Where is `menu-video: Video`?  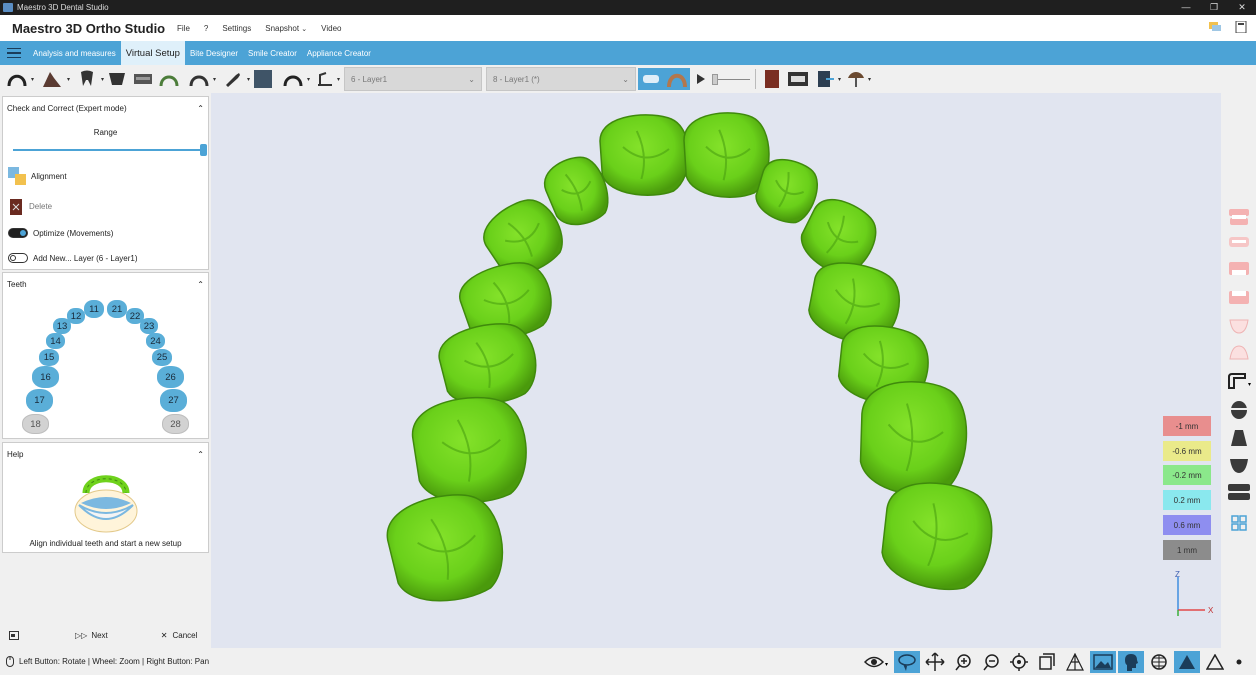
menu-video: Video is located at coordinates (331, 28).